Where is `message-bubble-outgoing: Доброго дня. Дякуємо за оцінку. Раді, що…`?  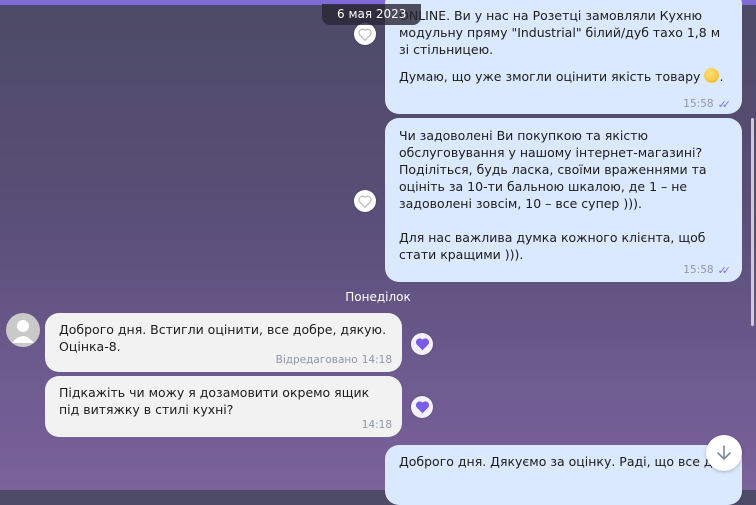 message-bubble-outgoing: Доброго дня. Дякуємо за оцінку. Раді, що… is located at coordinates (563, 475).